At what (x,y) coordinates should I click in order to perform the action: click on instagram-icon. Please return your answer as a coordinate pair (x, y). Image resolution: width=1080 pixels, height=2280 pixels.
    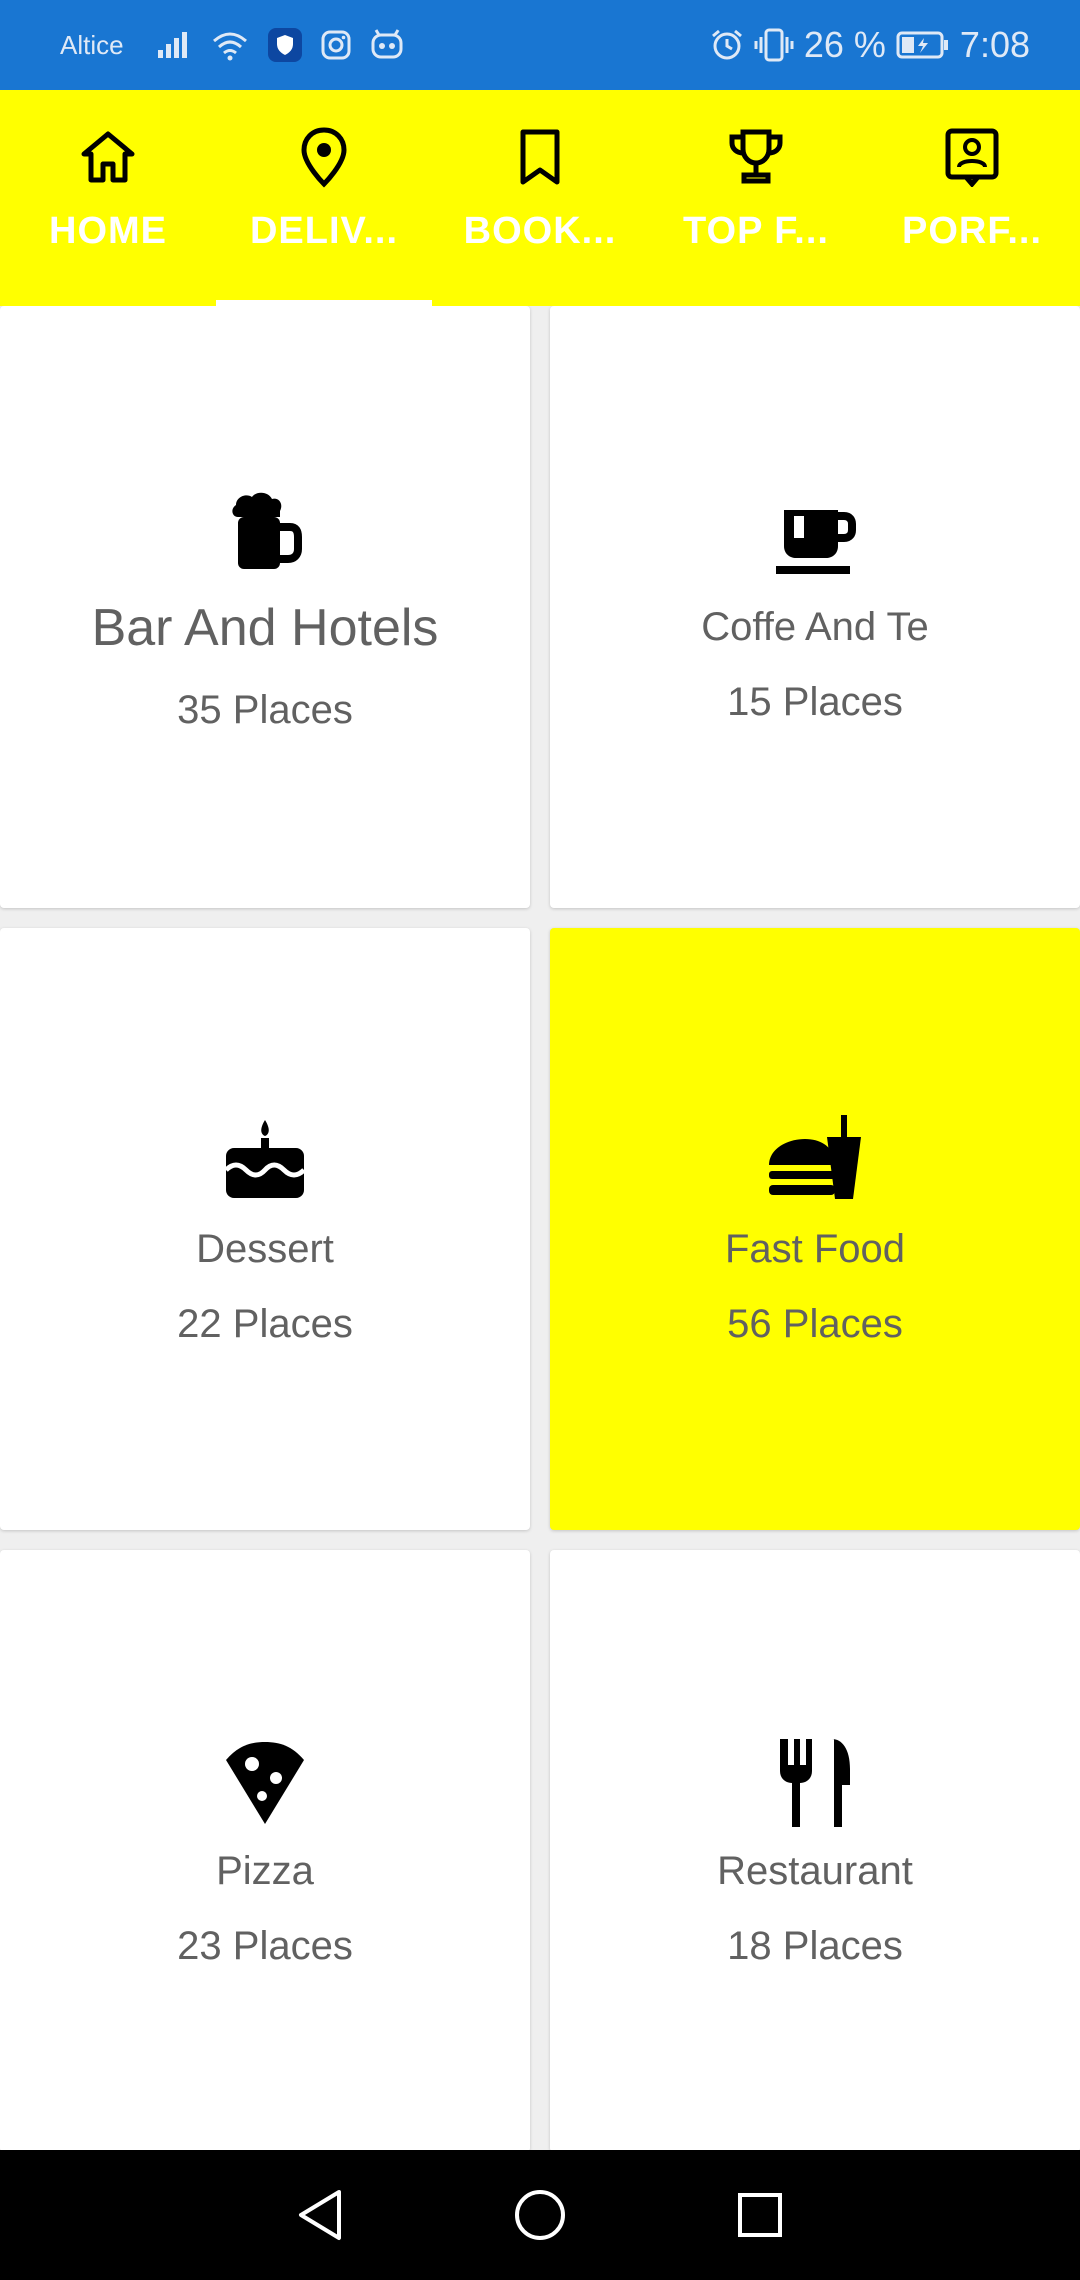
    Looking at the image, I should click on (336, 45).